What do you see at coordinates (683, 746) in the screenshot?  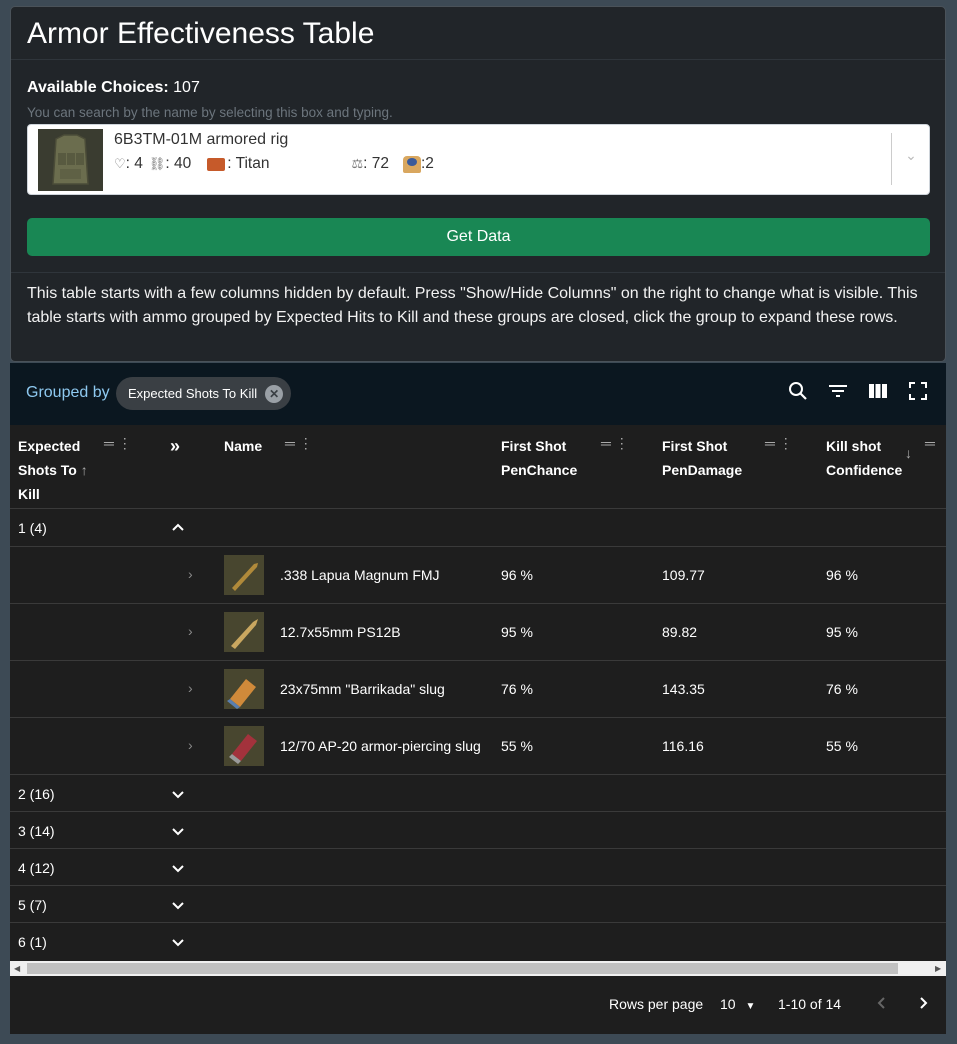 I see `pen-damage-value: 116.16` at bounding box center [683, 746].